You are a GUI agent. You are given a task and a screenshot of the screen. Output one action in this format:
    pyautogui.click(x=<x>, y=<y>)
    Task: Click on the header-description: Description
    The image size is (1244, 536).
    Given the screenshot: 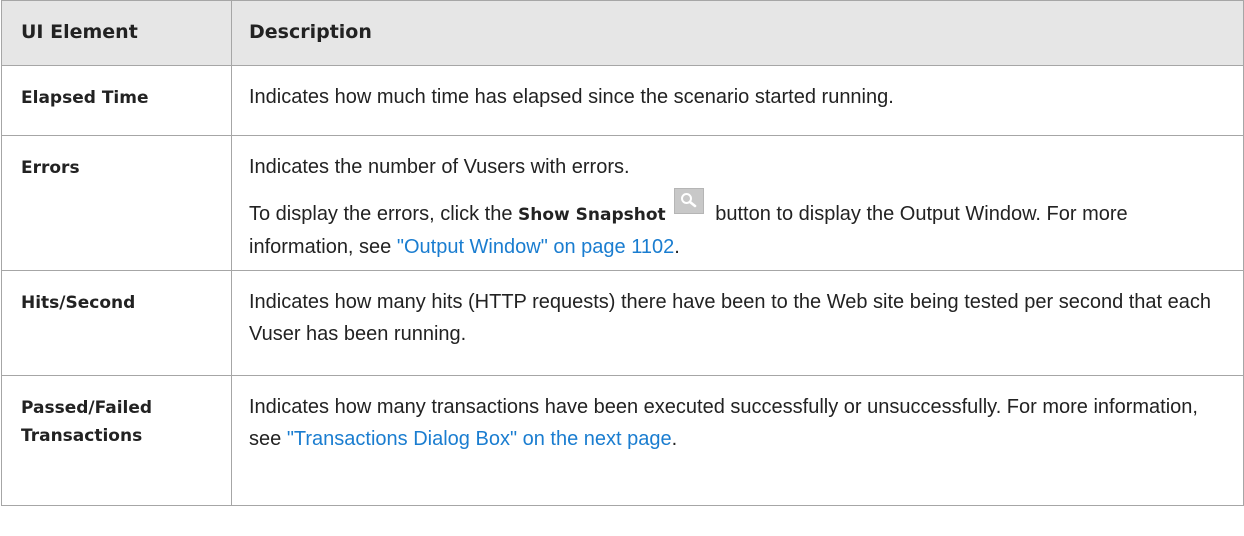 What is the action you would take?
    pyautogui.click(x=737, y=33)
    